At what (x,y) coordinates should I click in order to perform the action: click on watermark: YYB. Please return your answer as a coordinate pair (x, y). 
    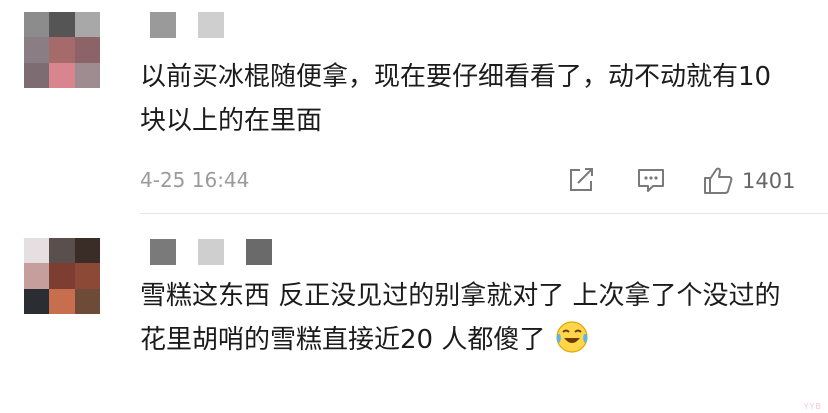
    Looking at the image, I should click on (812, 406).